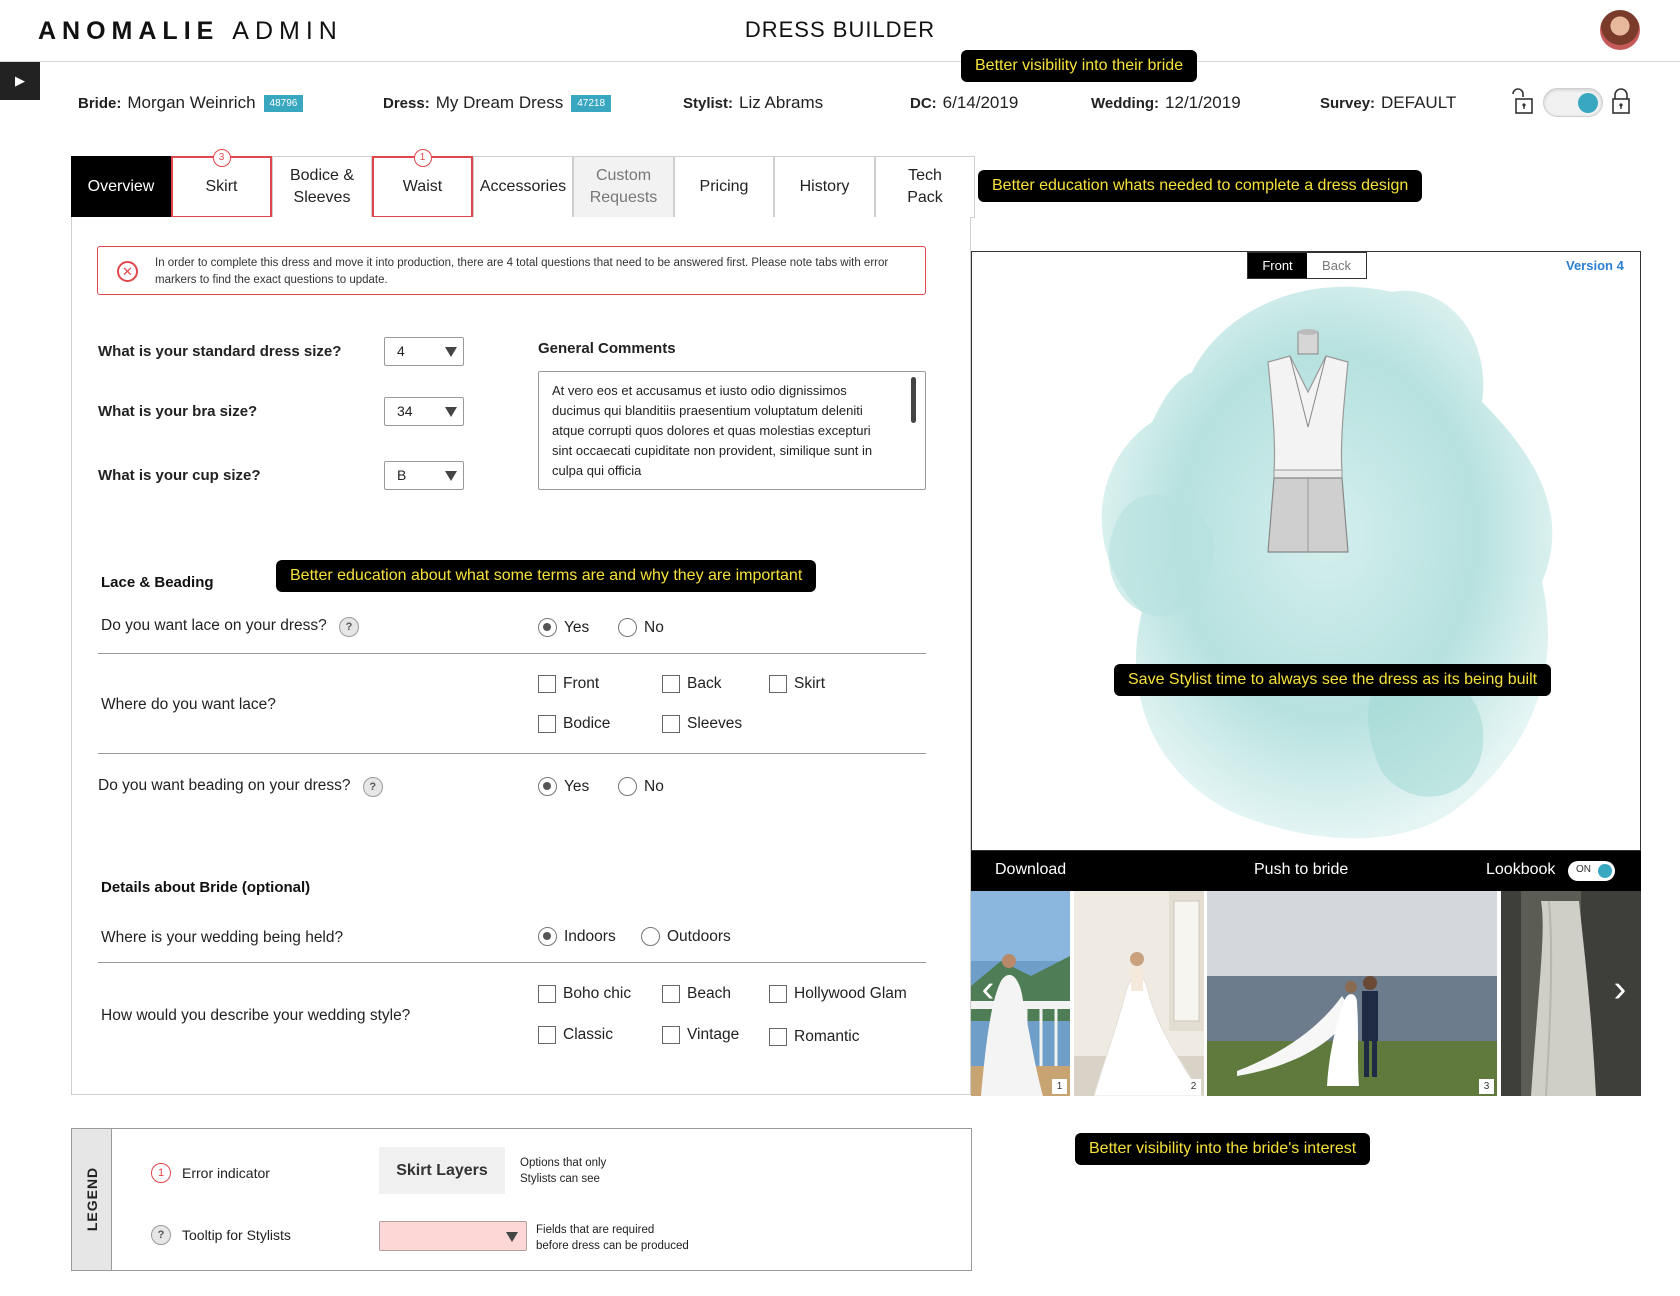  I want to click on legend-error-label: Error indicator, so click(226, 1173).